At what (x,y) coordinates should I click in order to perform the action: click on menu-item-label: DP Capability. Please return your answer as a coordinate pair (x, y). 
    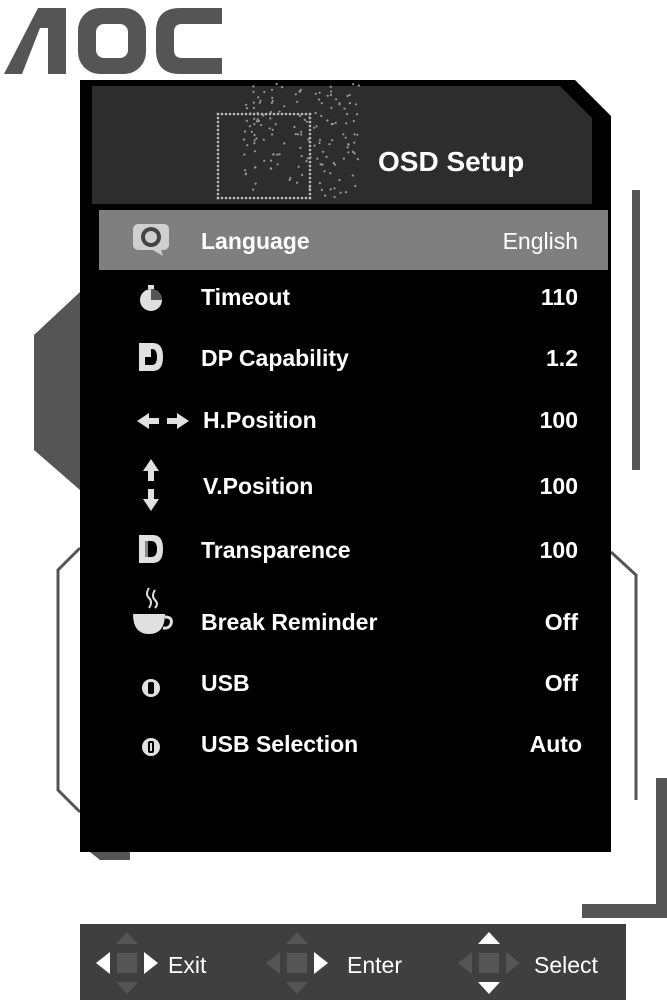
    Looking at the image, I should click on (275, 358).